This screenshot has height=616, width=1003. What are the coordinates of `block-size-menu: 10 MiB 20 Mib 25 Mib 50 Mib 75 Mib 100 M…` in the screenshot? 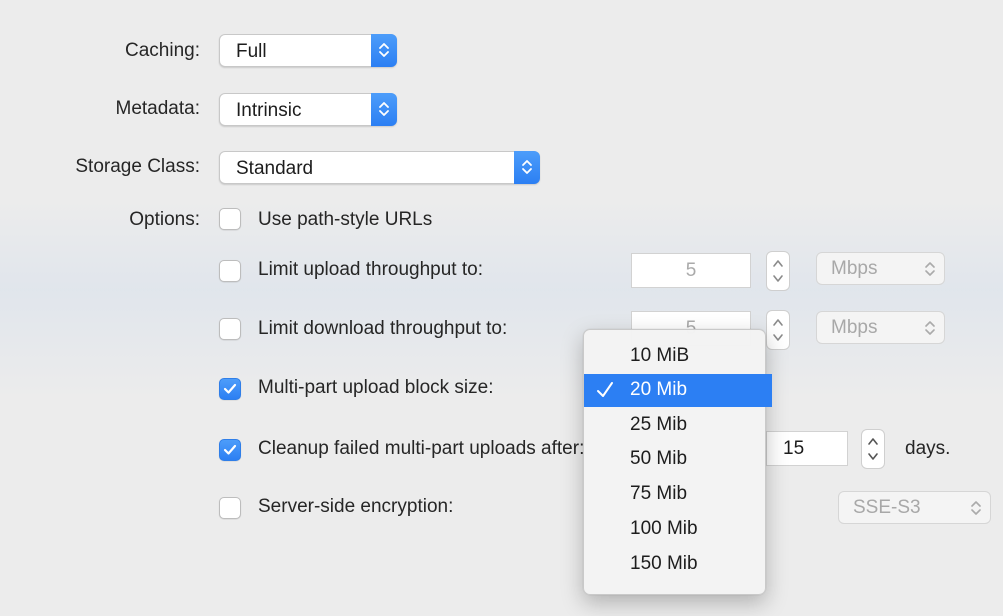 It's located at (677, 462).